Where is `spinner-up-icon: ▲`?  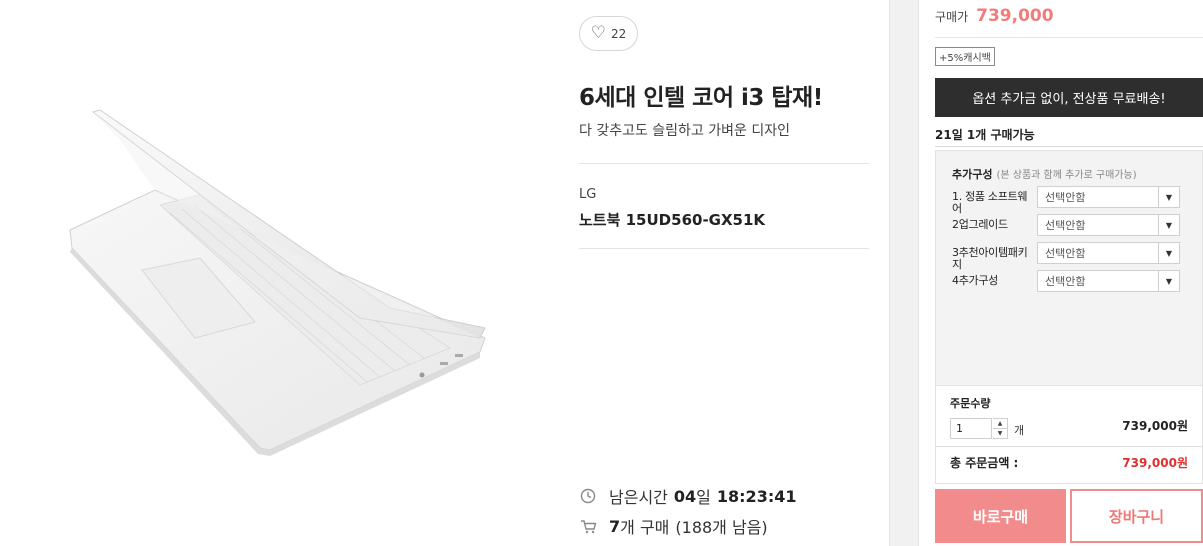
spinner-up-icon: ▲ is located at coordinates (1000, 424).